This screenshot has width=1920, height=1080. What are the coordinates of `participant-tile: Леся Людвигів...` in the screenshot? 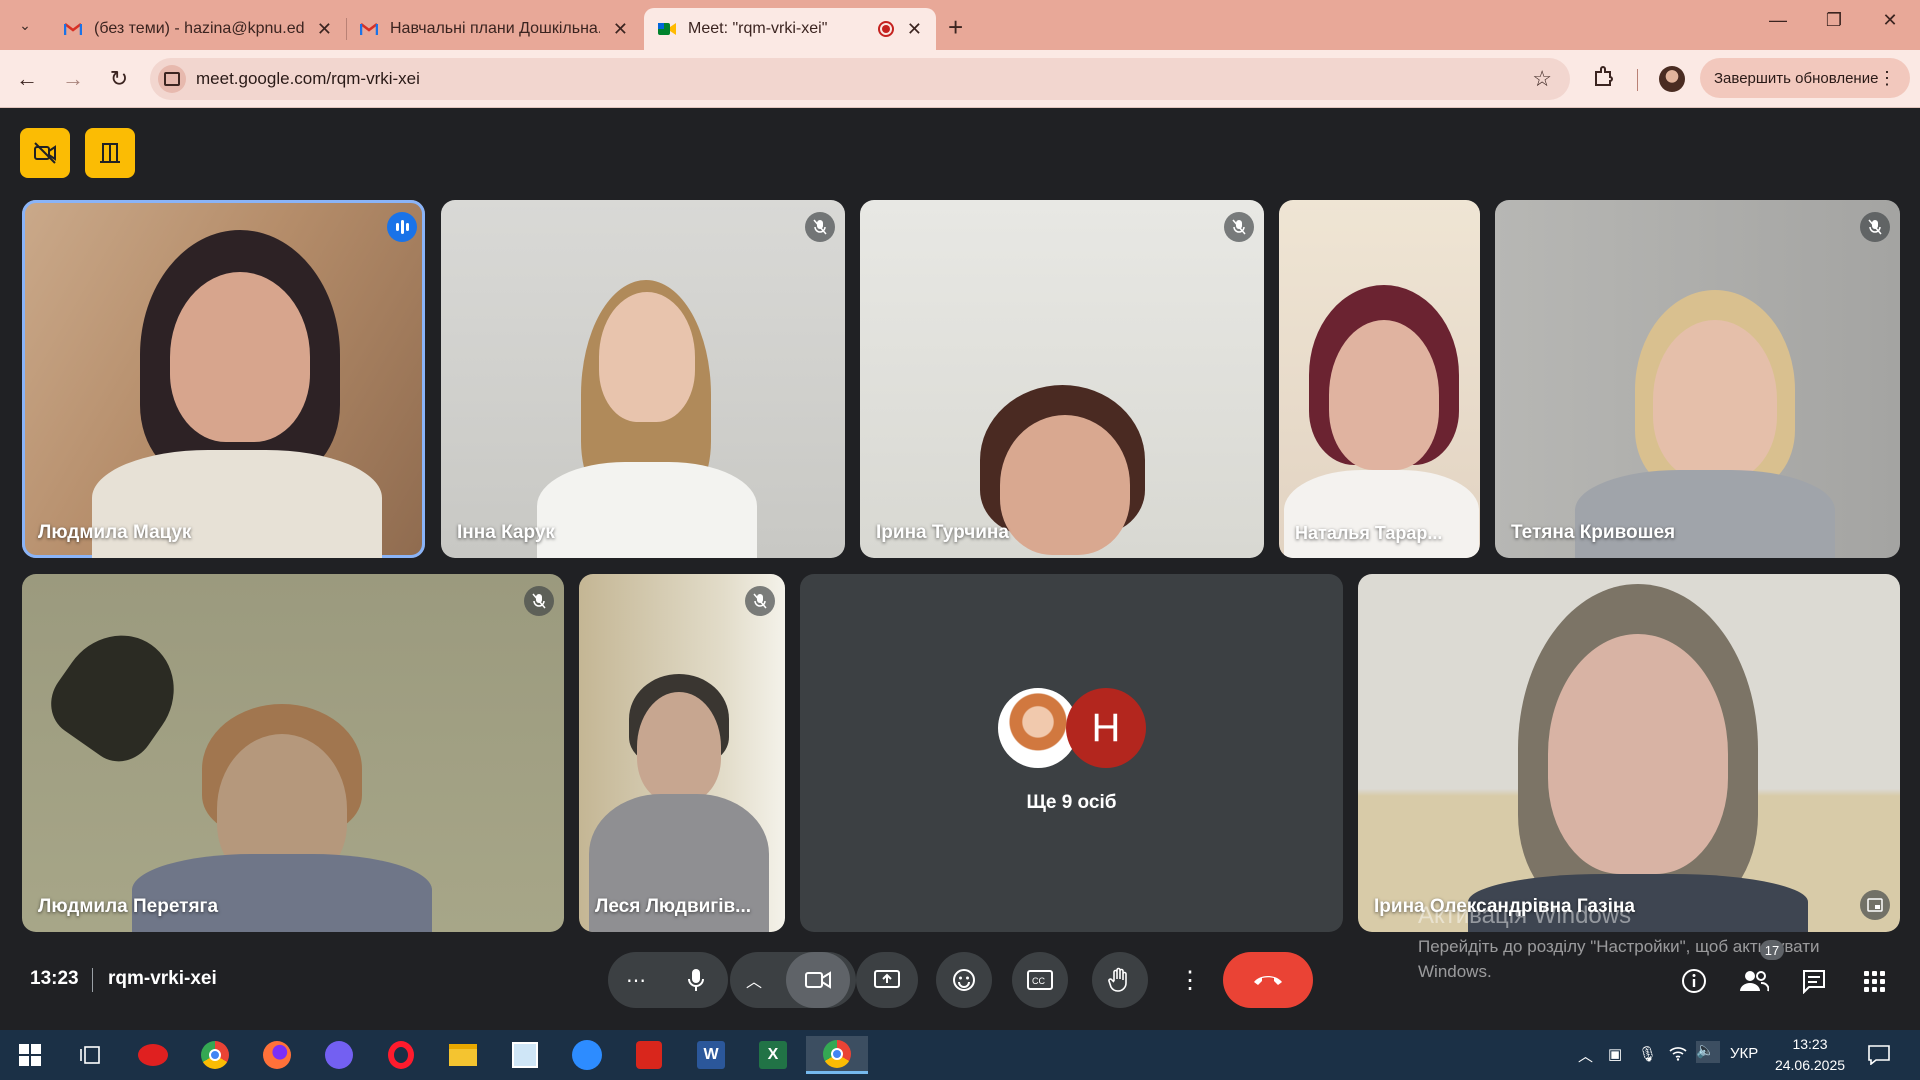 It's located at (682, 753).